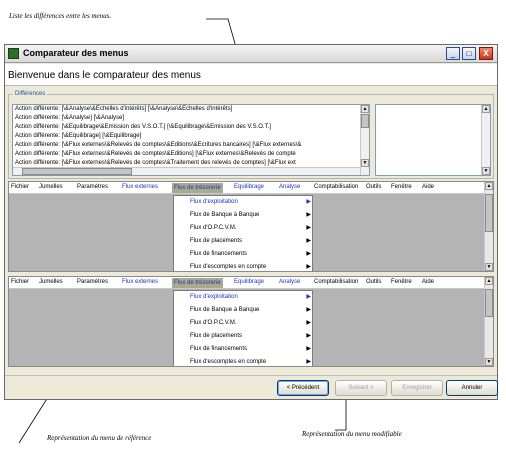  What do you see at coordinates (219, 349) in the screenshot?
I see `dropdown-item-label: Flux de financements` at bounding box center [219, 349].